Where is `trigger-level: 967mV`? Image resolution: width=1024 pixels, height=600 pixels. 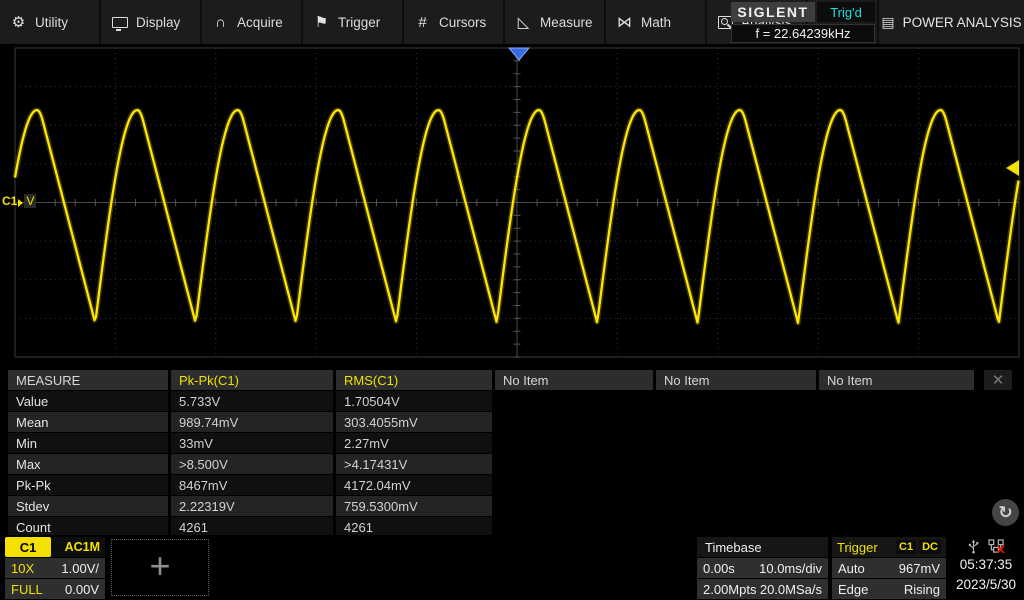 trigger-level: 967mV is located at coordinates (919, 568).